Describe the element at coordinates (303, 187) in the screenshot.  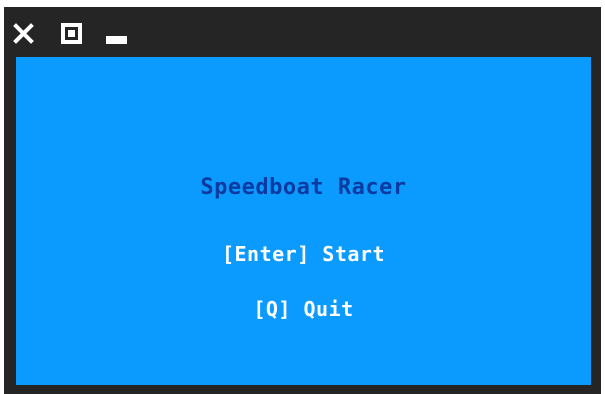
I see `game-title: Speedboat Racer` at that location.